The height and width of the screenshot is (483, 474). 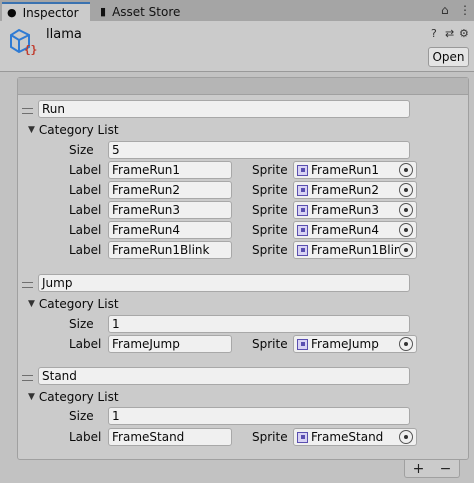 I want to click on tab-bar: ● Inspector ▮ Asset Store ⌂ ⋮, so click(x=237, y=10).